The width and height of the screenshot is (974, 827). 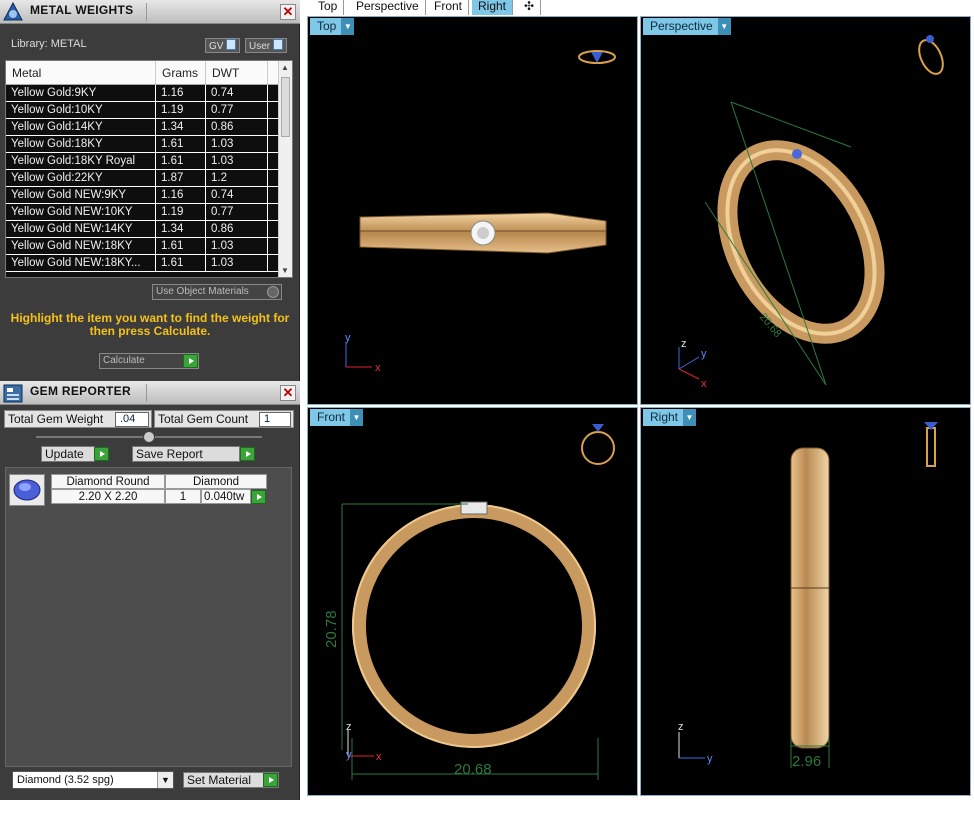 What do you see at coordinates (806, 761) in the screenshot?
I see `right-width-dimension: 2.96` at bounding box center [806, 761].